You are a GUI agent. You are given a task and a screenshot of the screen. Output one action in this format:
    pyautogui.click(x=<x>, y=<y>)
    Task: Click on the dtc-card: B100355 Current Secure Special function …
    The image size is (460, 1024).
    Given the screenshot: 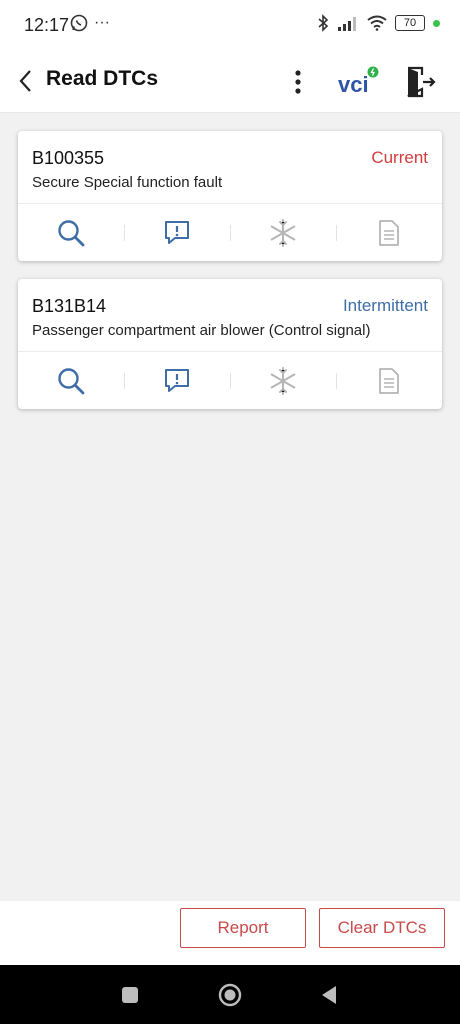 What is the action you would take?
    pyautogui.click(x=230, y=196)
    